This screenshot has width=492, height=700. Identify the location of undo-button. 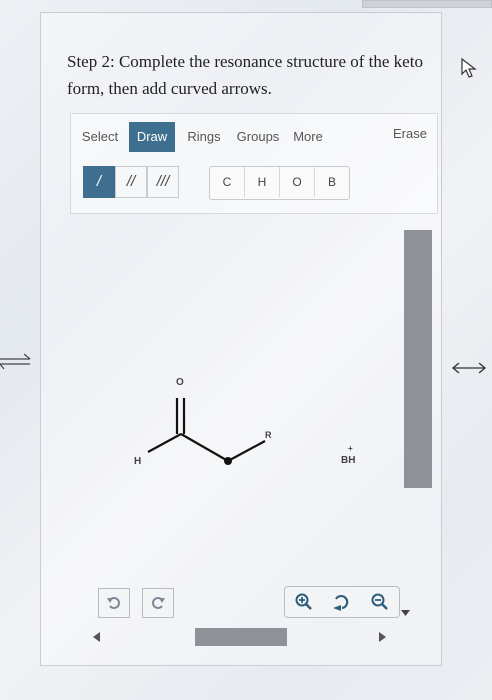
(114, 603).